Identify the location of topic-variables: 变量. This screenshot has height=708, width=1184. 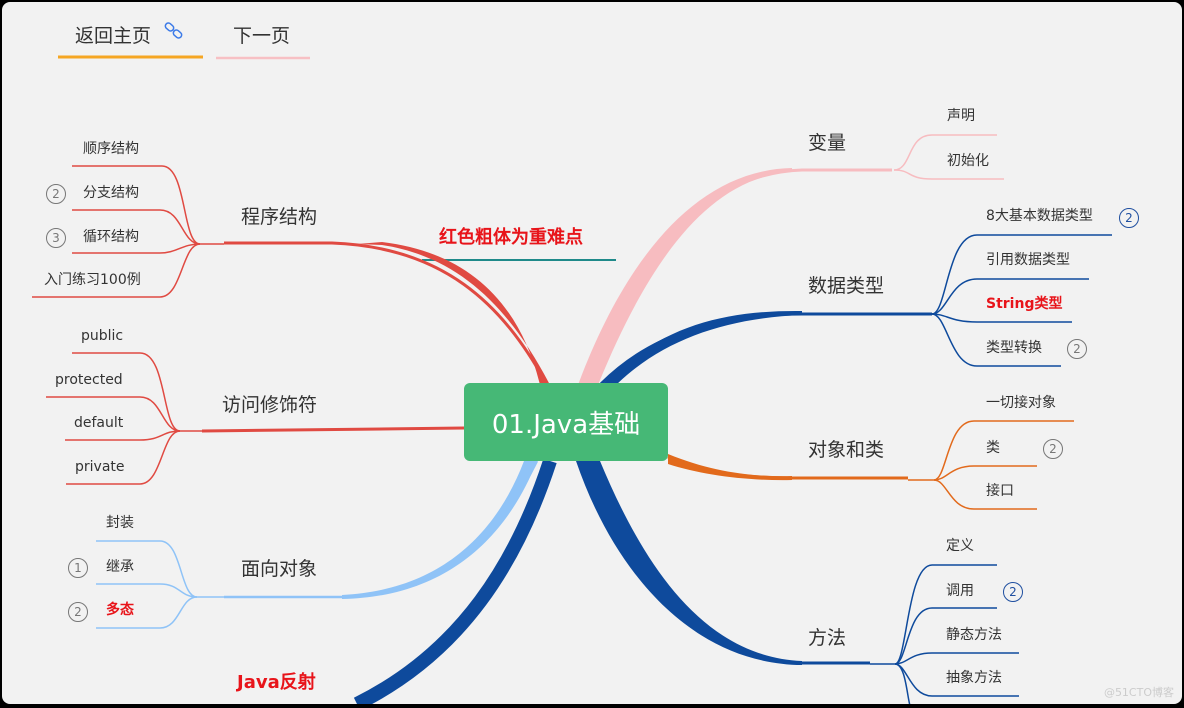
(827, 143).